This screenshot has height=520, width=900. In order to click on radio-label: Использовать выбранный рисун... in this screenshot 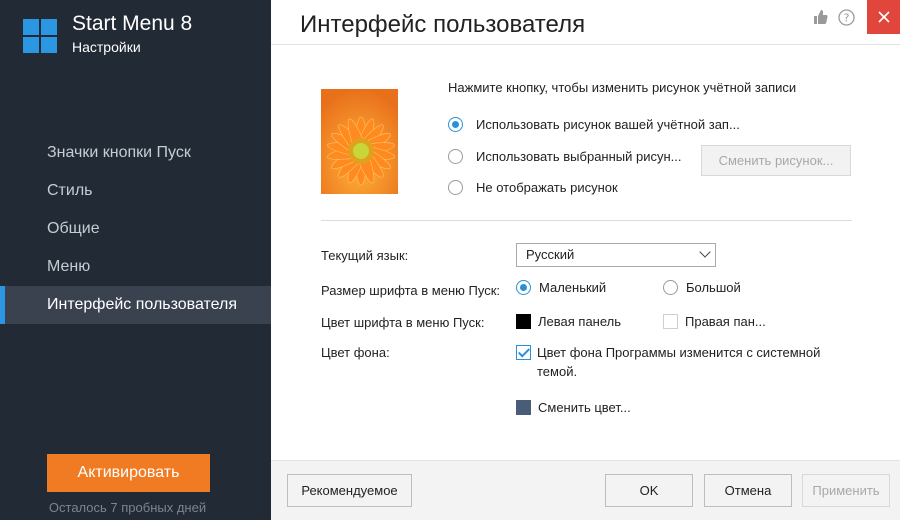, I will do `click(579, 156)`.